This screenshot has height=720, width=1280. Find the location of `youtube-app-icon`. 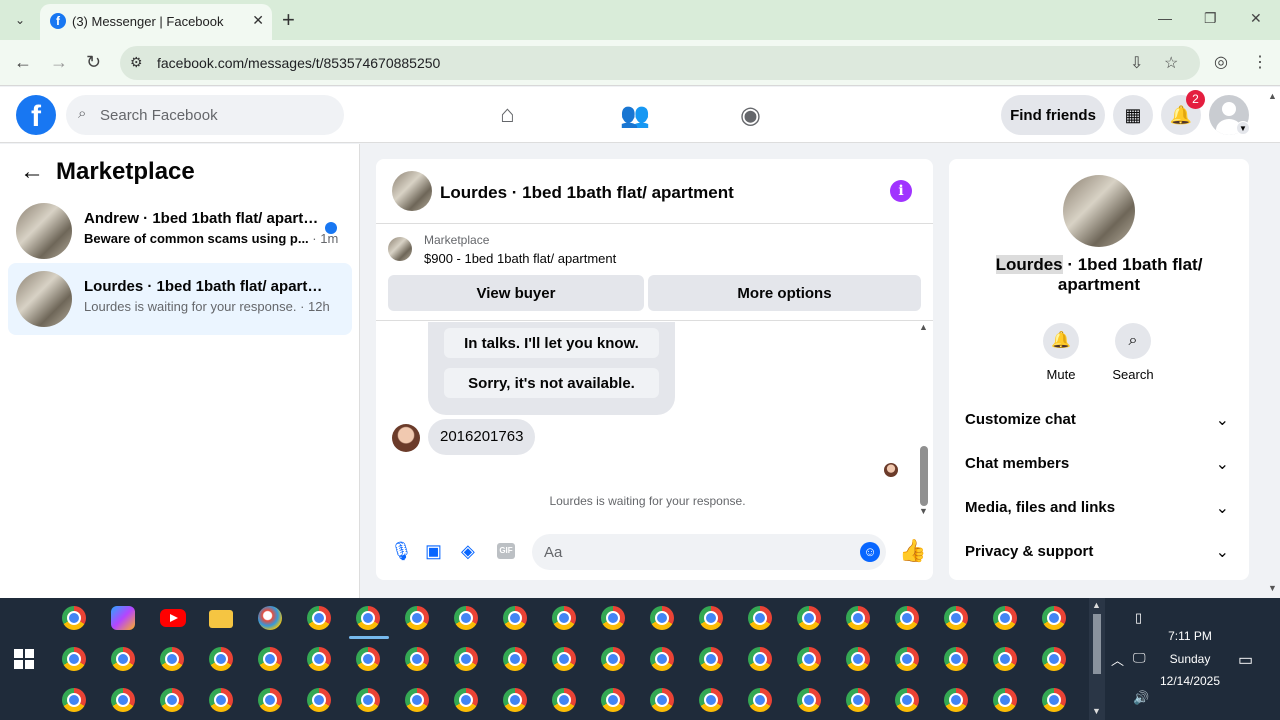

youtube-app-icon is located at coordinates (173, 618).